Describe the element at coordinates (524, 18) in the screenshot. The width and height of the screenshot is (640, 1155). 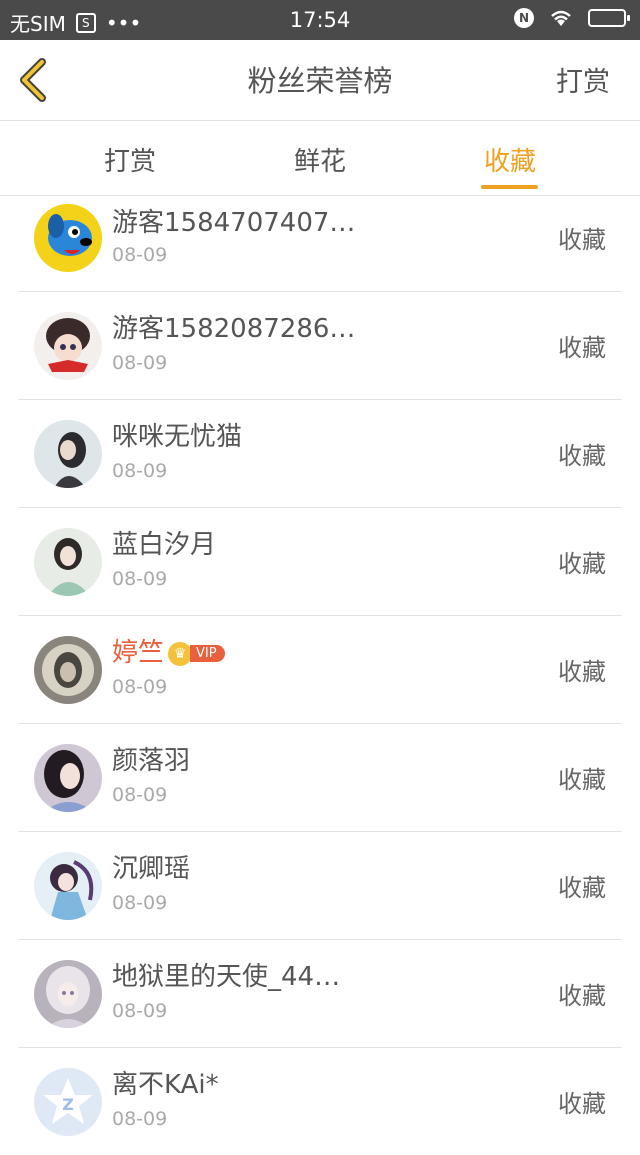
I see `nfc-icon: N` at that location.